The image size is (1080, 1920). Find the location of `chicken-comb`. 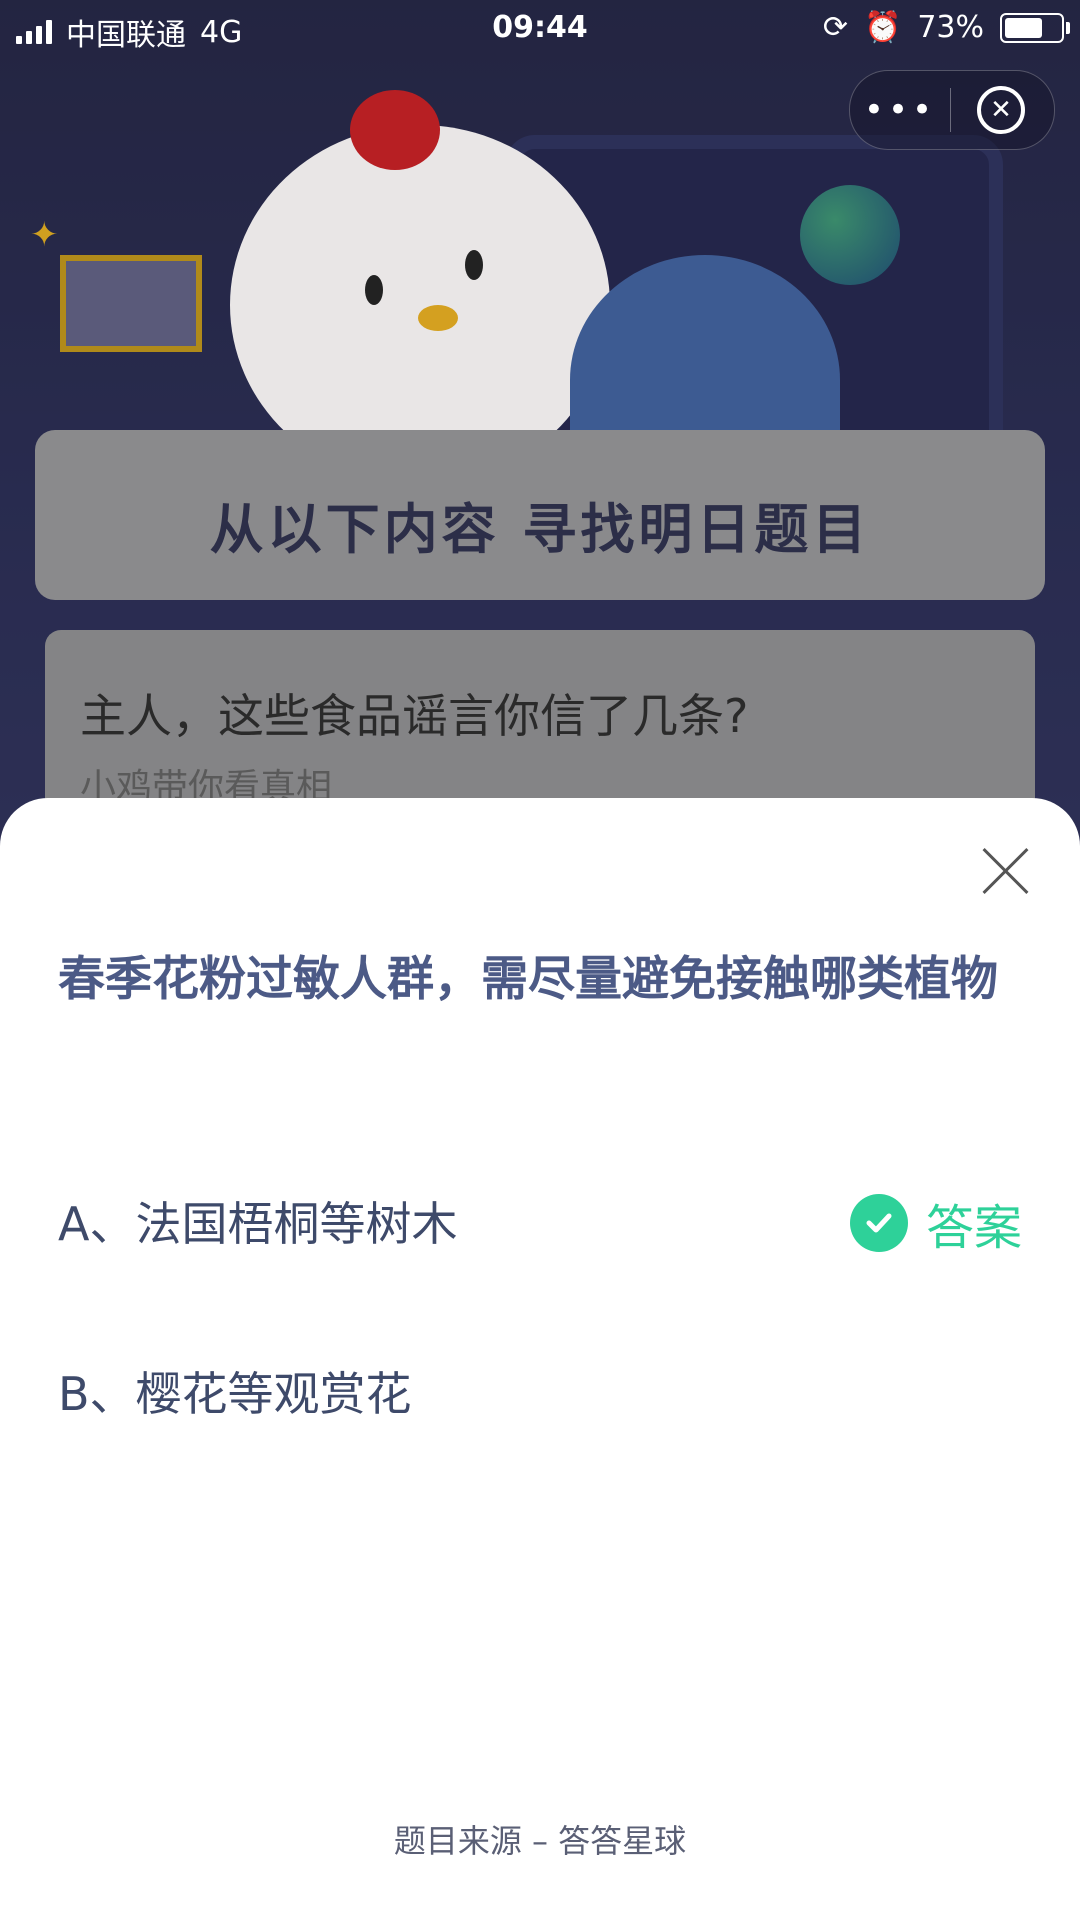

chicken-comb is located at coordinates (395, 130).